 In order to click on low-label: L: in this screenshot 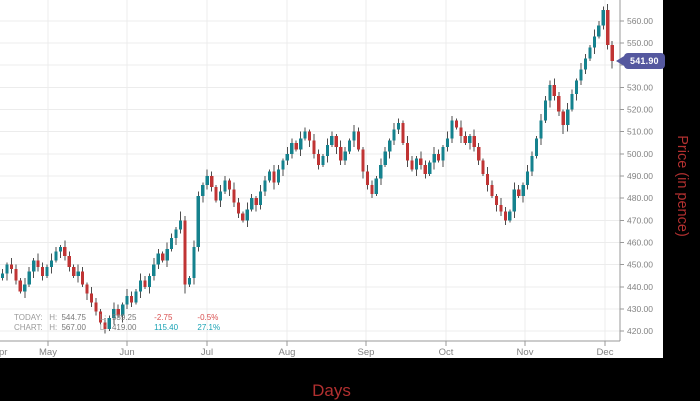, I will do `click(103, 317)`.